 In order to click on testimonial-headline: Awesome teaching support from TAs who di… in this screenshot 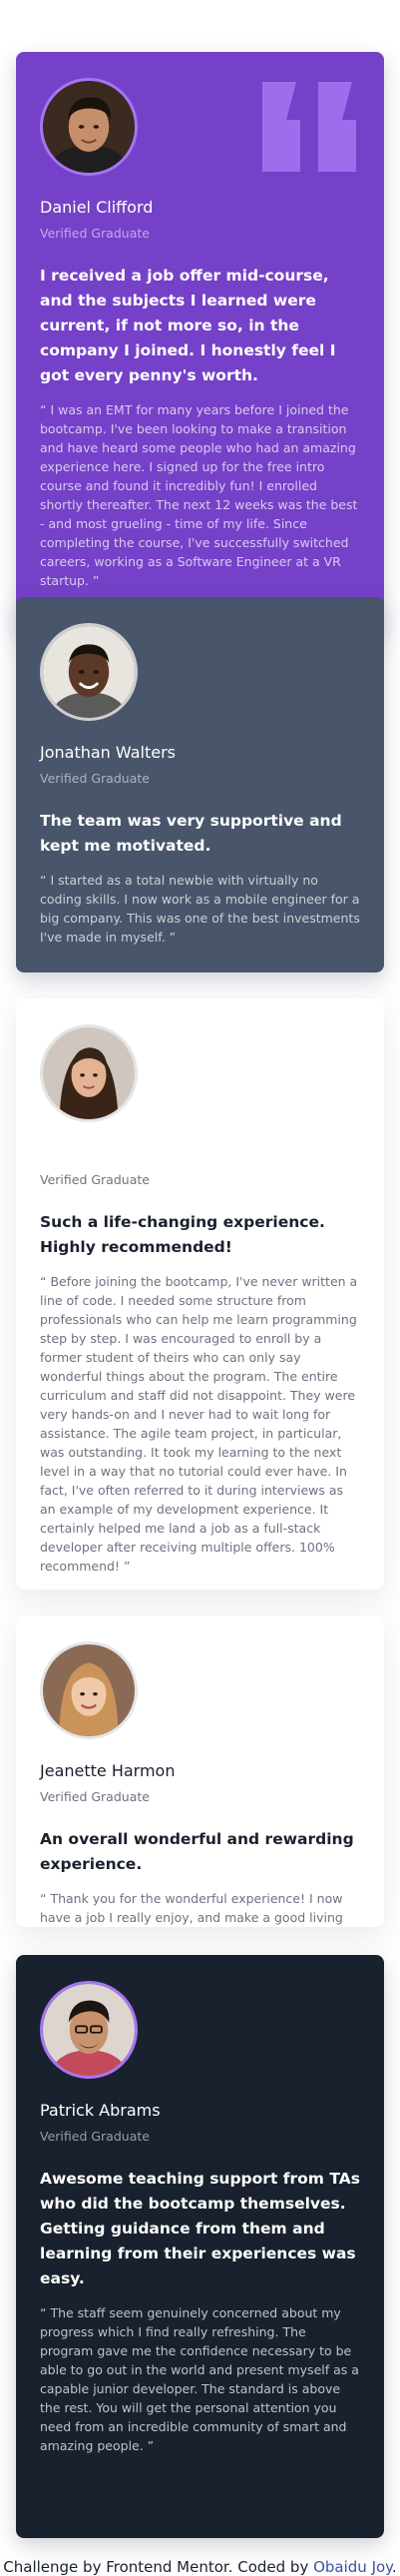, I will do `click(200, 2228)`.